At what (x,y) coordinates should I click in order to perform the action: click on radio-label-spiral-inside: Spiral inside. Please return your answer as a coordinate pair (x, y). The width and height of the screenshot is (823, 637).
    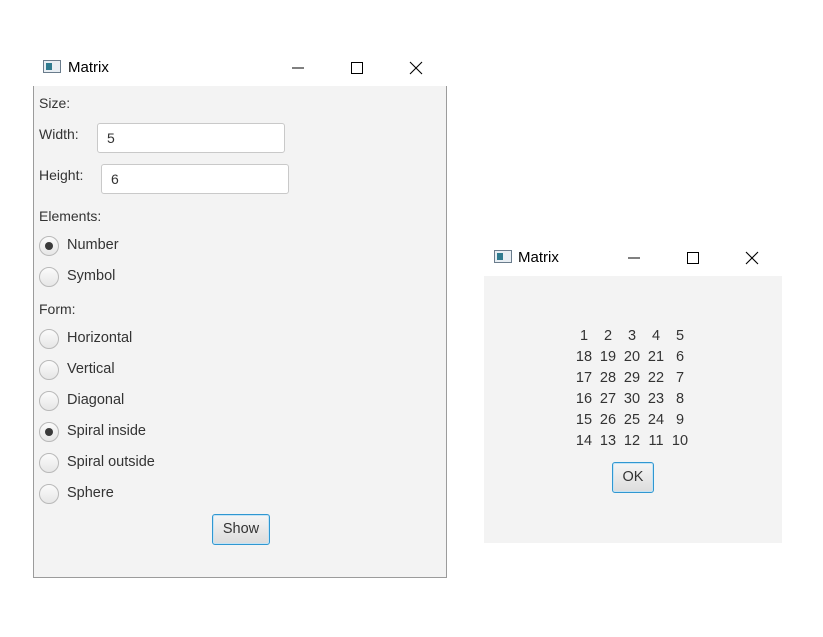
    Looking at the image, I should click on (106, 431).